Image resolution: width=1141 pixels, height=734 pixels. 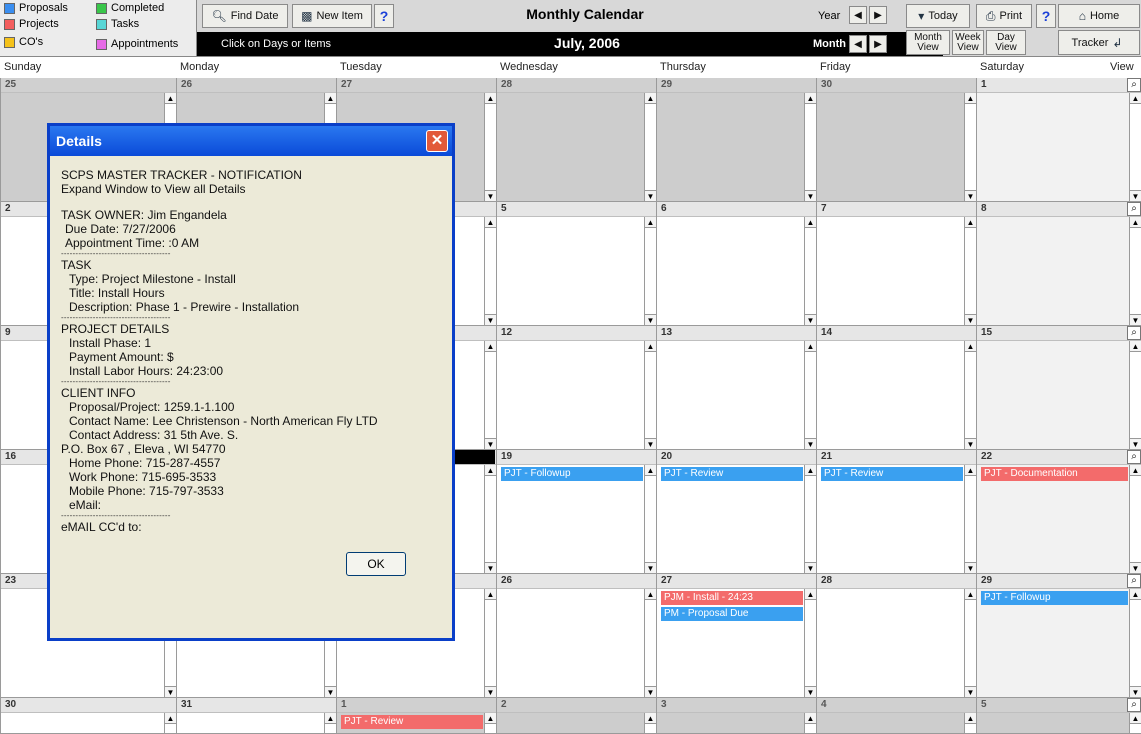 What do you see at coordinates (576, 705) in the screenshot?
I see `day-number: 2` at bounding box center [576, 705].